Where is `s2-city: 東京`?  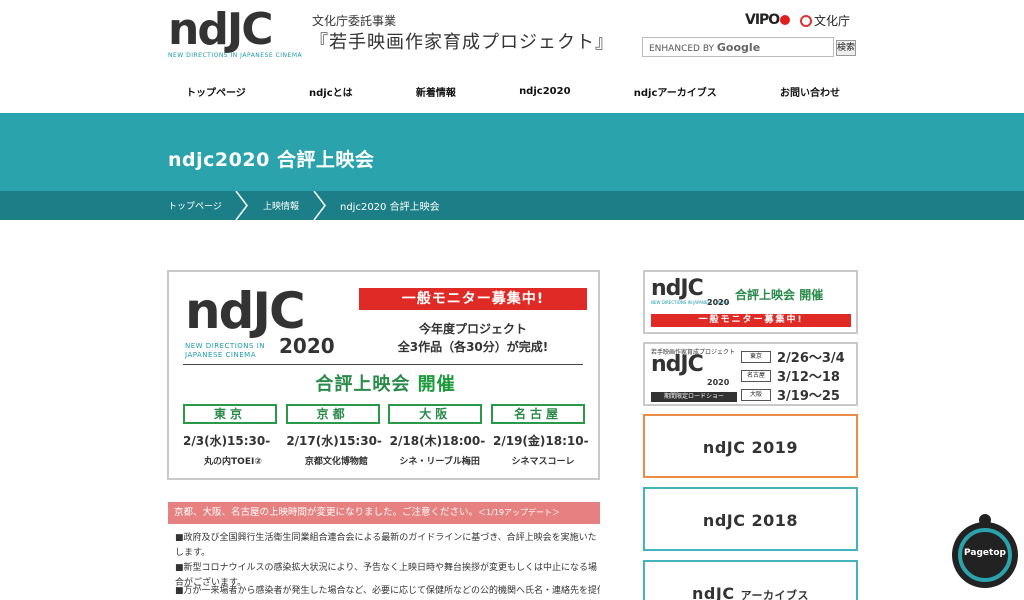
s2-city: 東京 is located at coordinates (756, 356).